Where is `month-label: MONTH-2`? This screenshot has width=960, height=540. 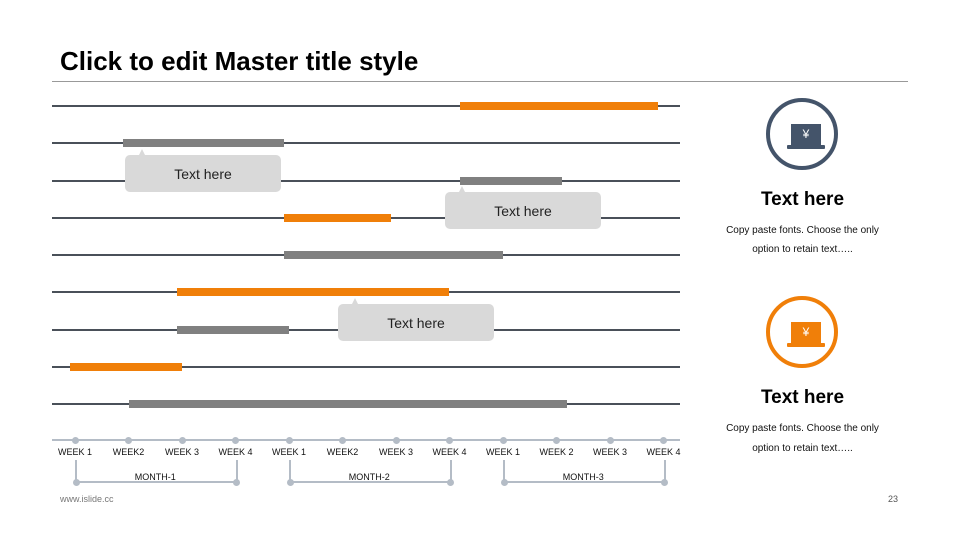 month-label: MONTH-2 is located at coordinates (369, 477).